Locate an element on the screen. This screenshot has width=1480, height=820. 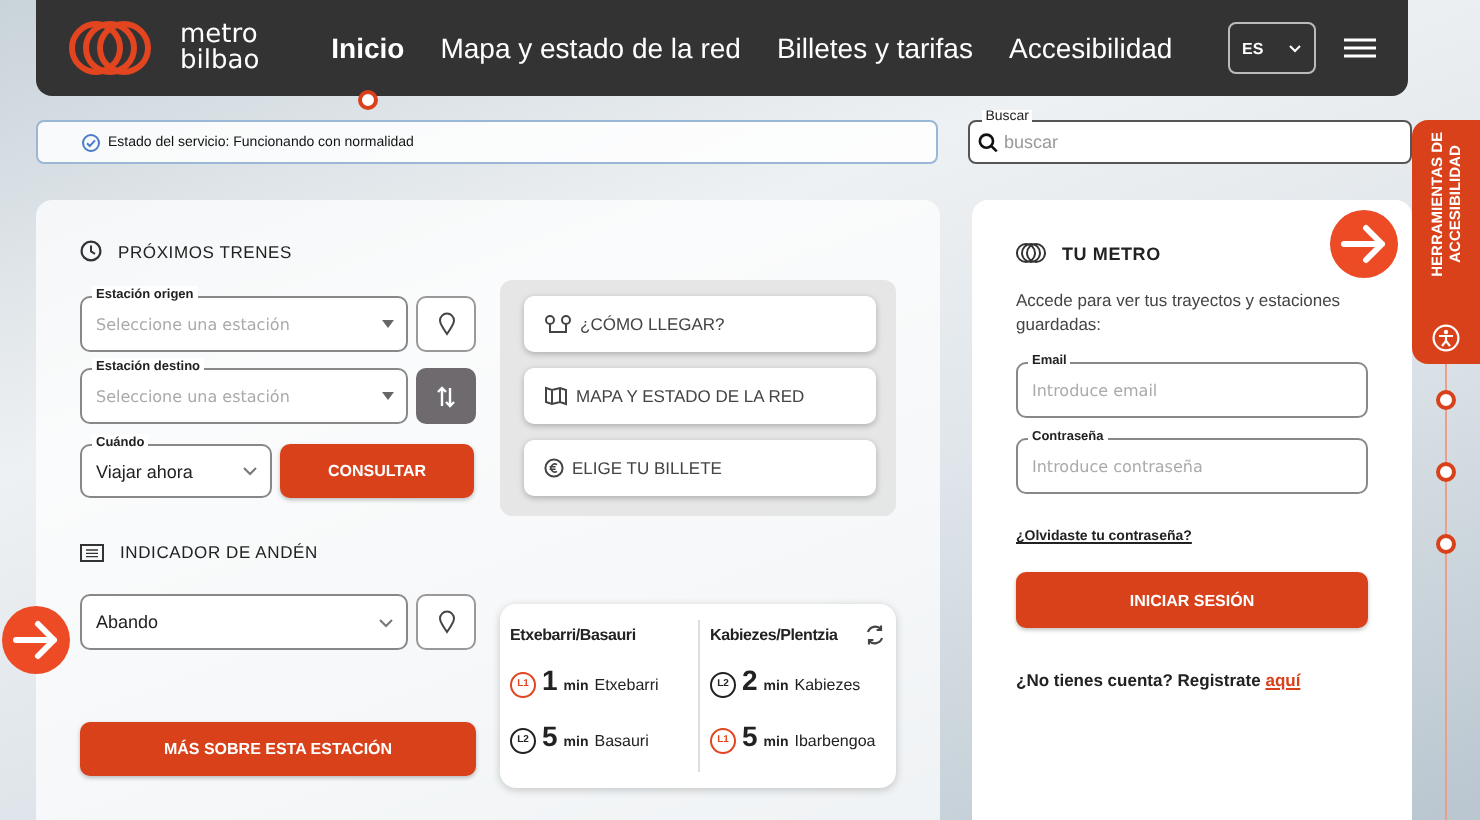
swap-button is located at coordinates (446, 396).